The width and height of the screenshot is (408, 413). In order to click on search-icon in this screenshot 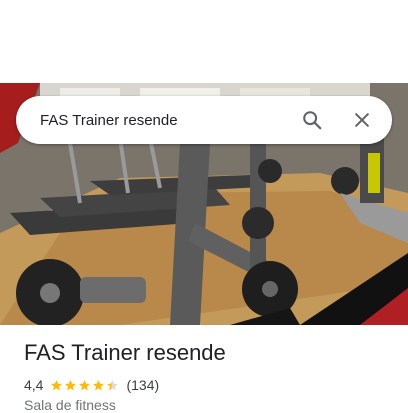, I will do `click(312, 120)`.